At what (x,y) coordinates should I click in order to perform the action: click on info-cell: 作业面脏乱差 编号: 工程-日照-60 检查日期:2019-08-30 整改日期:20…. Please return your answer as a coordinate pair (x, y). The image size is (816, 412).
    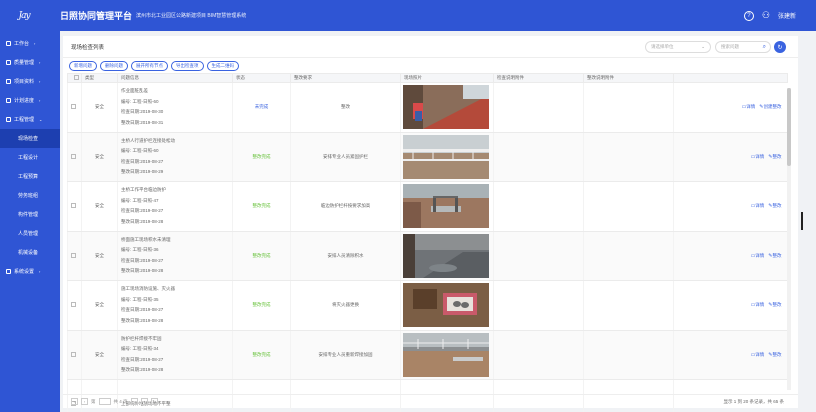
    Looking at the image, I should click on (175, 107).